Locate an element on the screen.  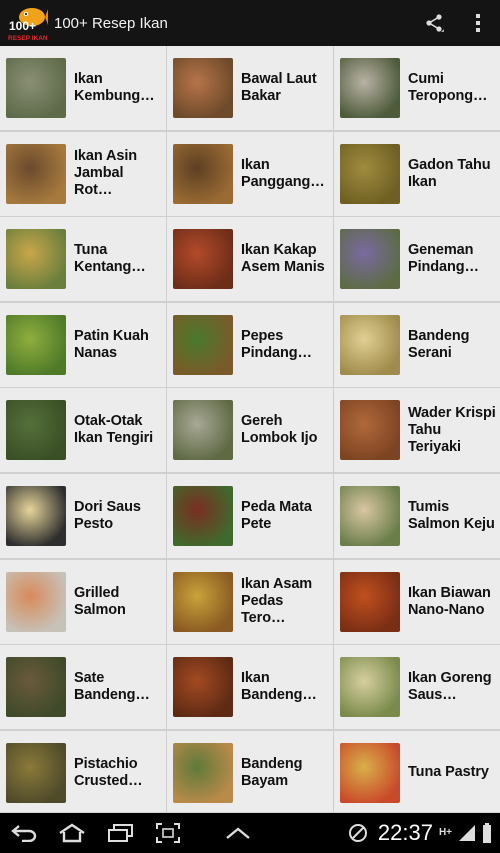
recipe-item: Bawal Laut Bakar is located at coordinates (250, 88).